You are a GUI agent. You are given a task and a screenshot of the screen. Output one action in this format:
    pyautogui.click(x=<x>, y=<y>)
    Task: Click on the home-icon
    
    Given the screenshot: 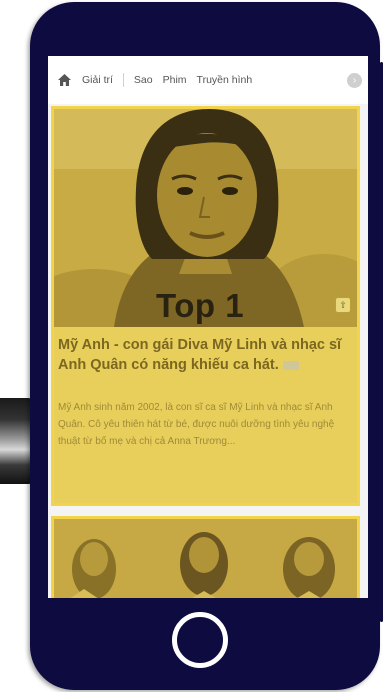 What is the action you would take?
    pyautogui.click(x=64, y=80)
    